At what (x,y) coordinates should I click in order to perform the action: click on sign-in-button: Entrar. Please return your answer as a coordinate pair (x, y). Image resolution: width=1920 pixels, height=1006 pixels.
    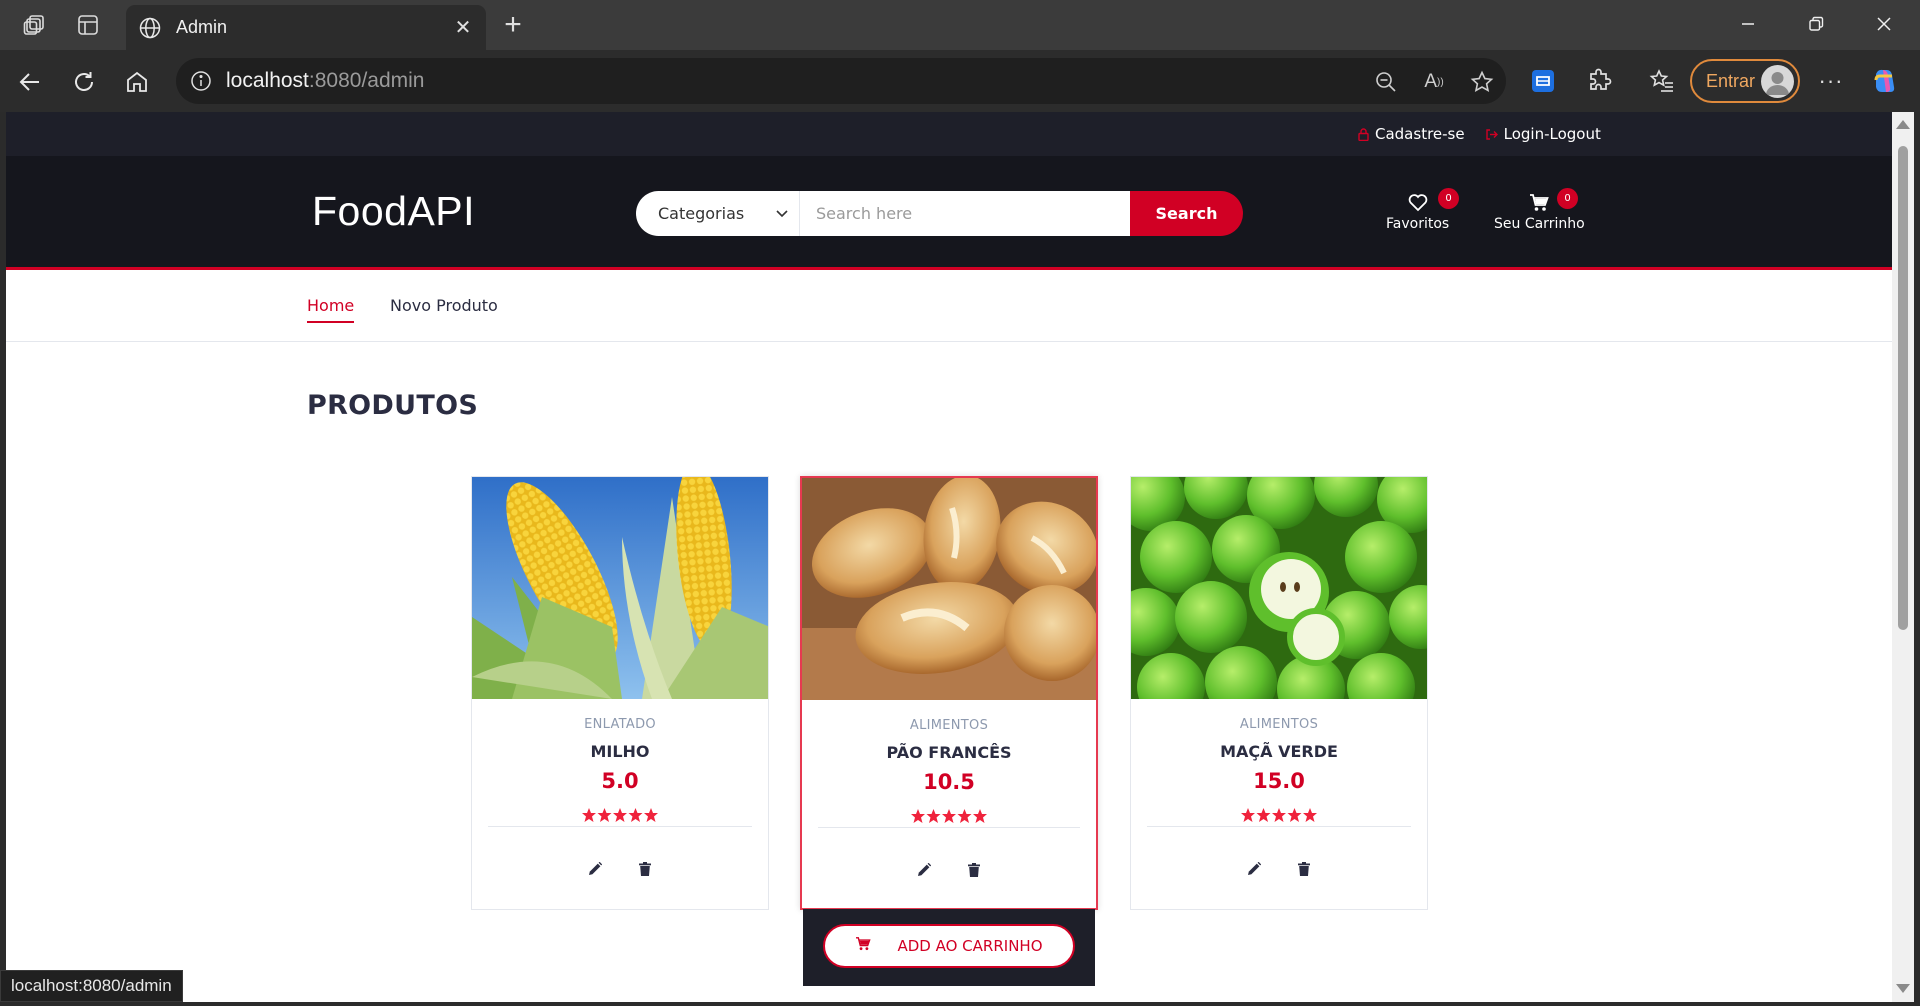
    Looking at the image, I should click on (1745, 81).